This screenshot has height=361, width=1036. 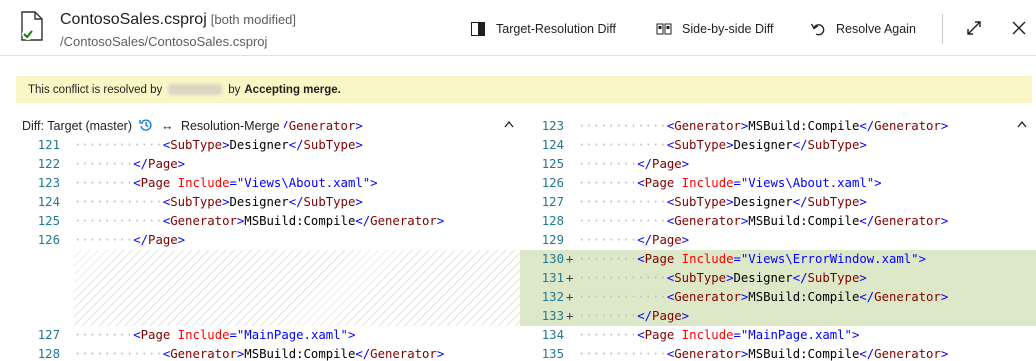 I want to click on side-by-side-diff-button: Side-by-side Diff, so click(x=714, y=29).